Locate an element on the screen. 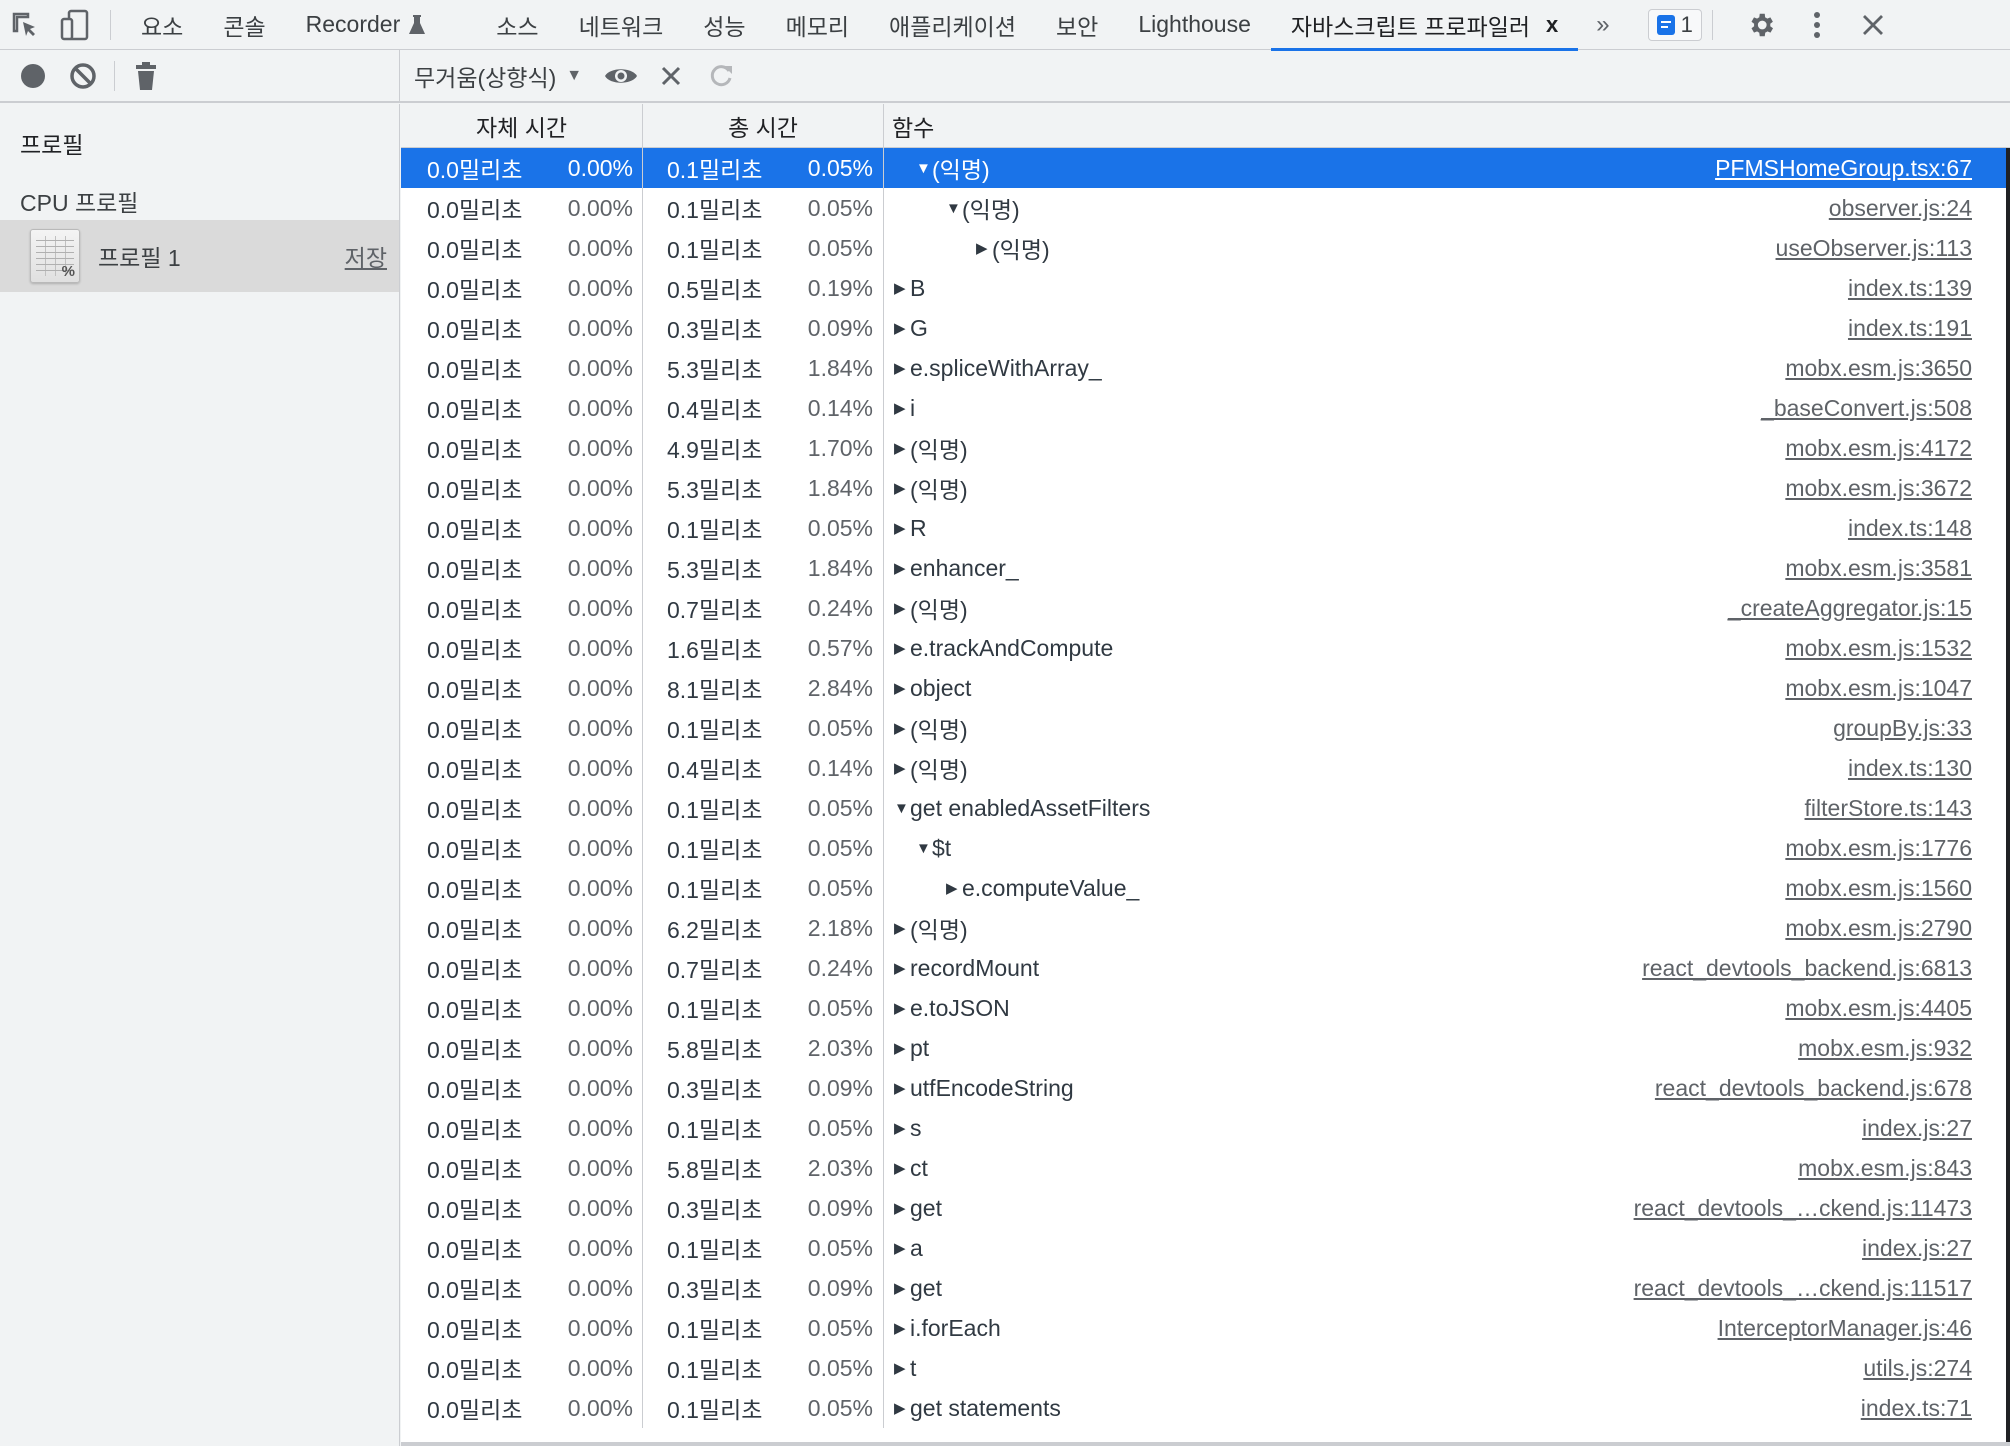  source-link: InterceptorManager.js:46 is located at coordinates (1845, 1328).